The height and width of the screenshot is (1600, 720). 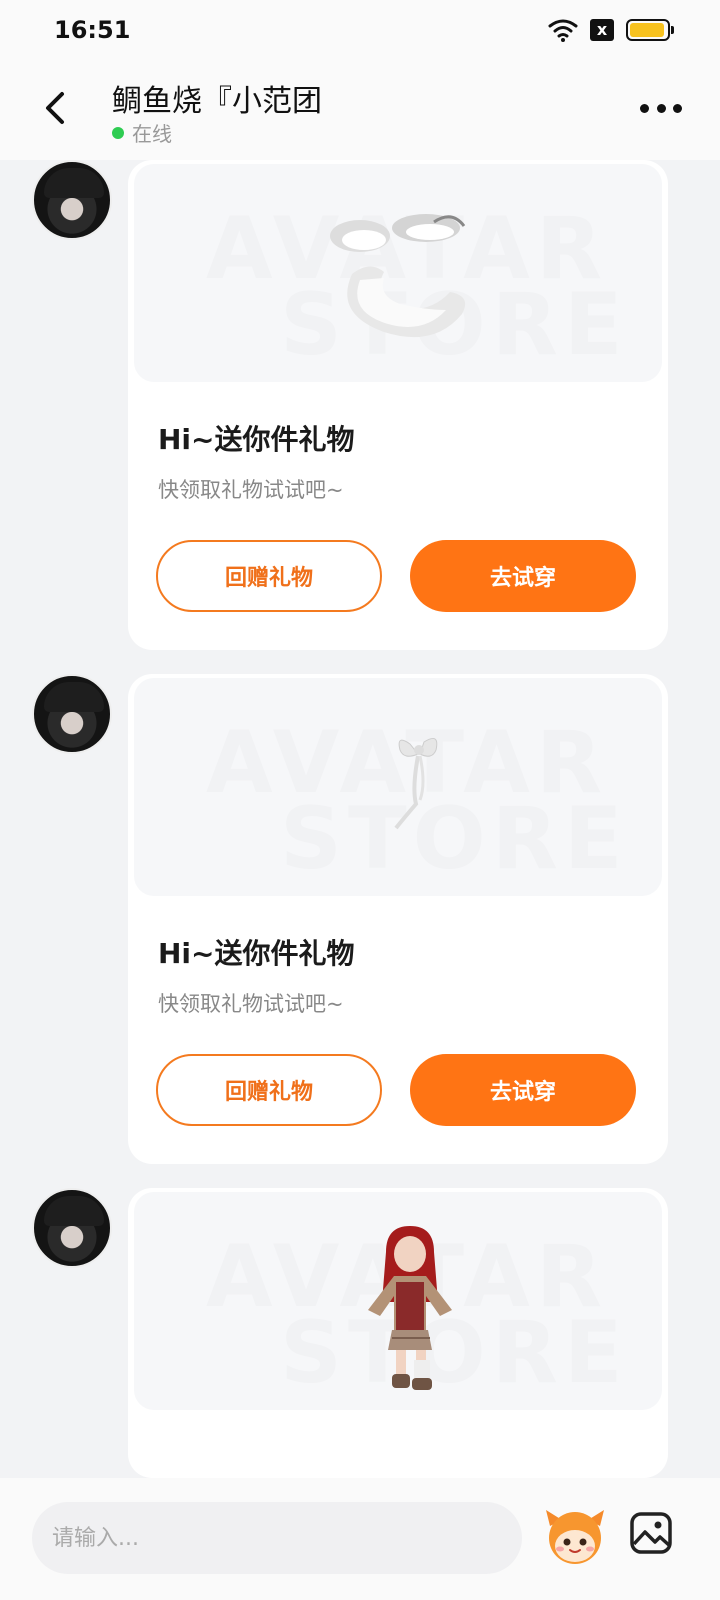 I want to click on ribbon-bow-icon, so click(x=416, y=783).